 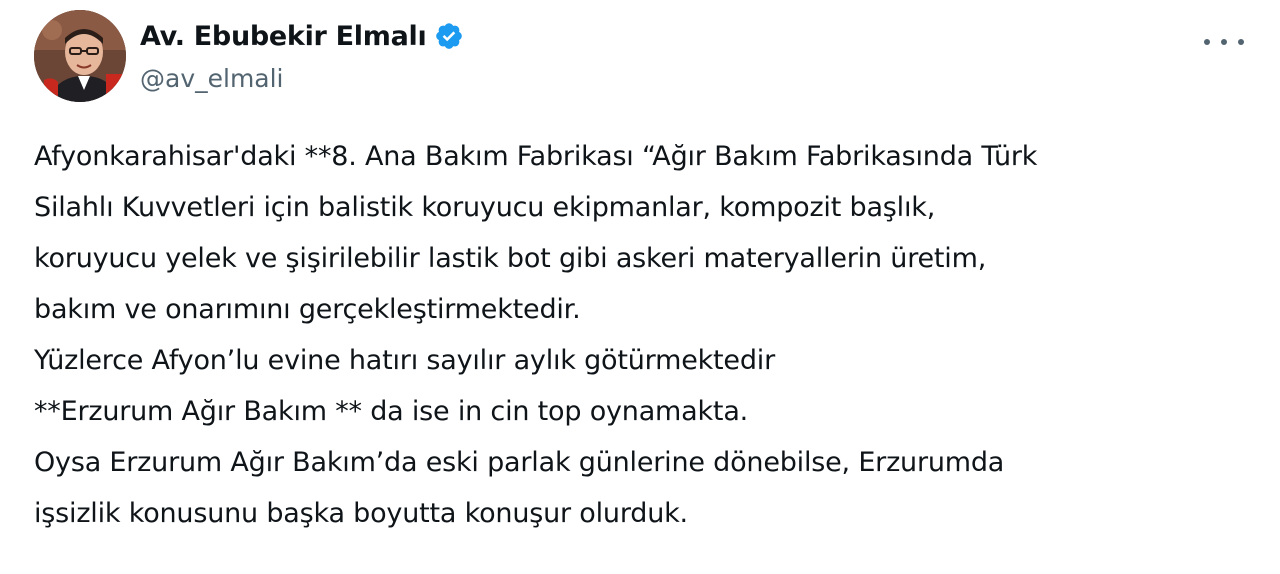 I want to click on more-horizontal-icon, so click(x=1224, y=42).